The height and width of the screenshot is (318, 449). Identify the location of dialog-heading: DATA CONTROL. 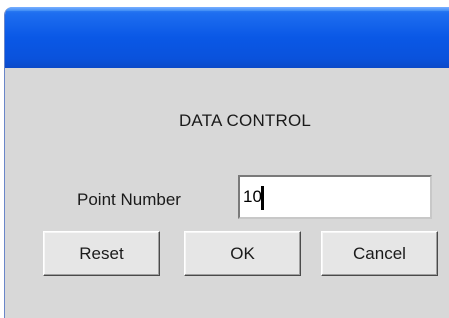
(245, 120).